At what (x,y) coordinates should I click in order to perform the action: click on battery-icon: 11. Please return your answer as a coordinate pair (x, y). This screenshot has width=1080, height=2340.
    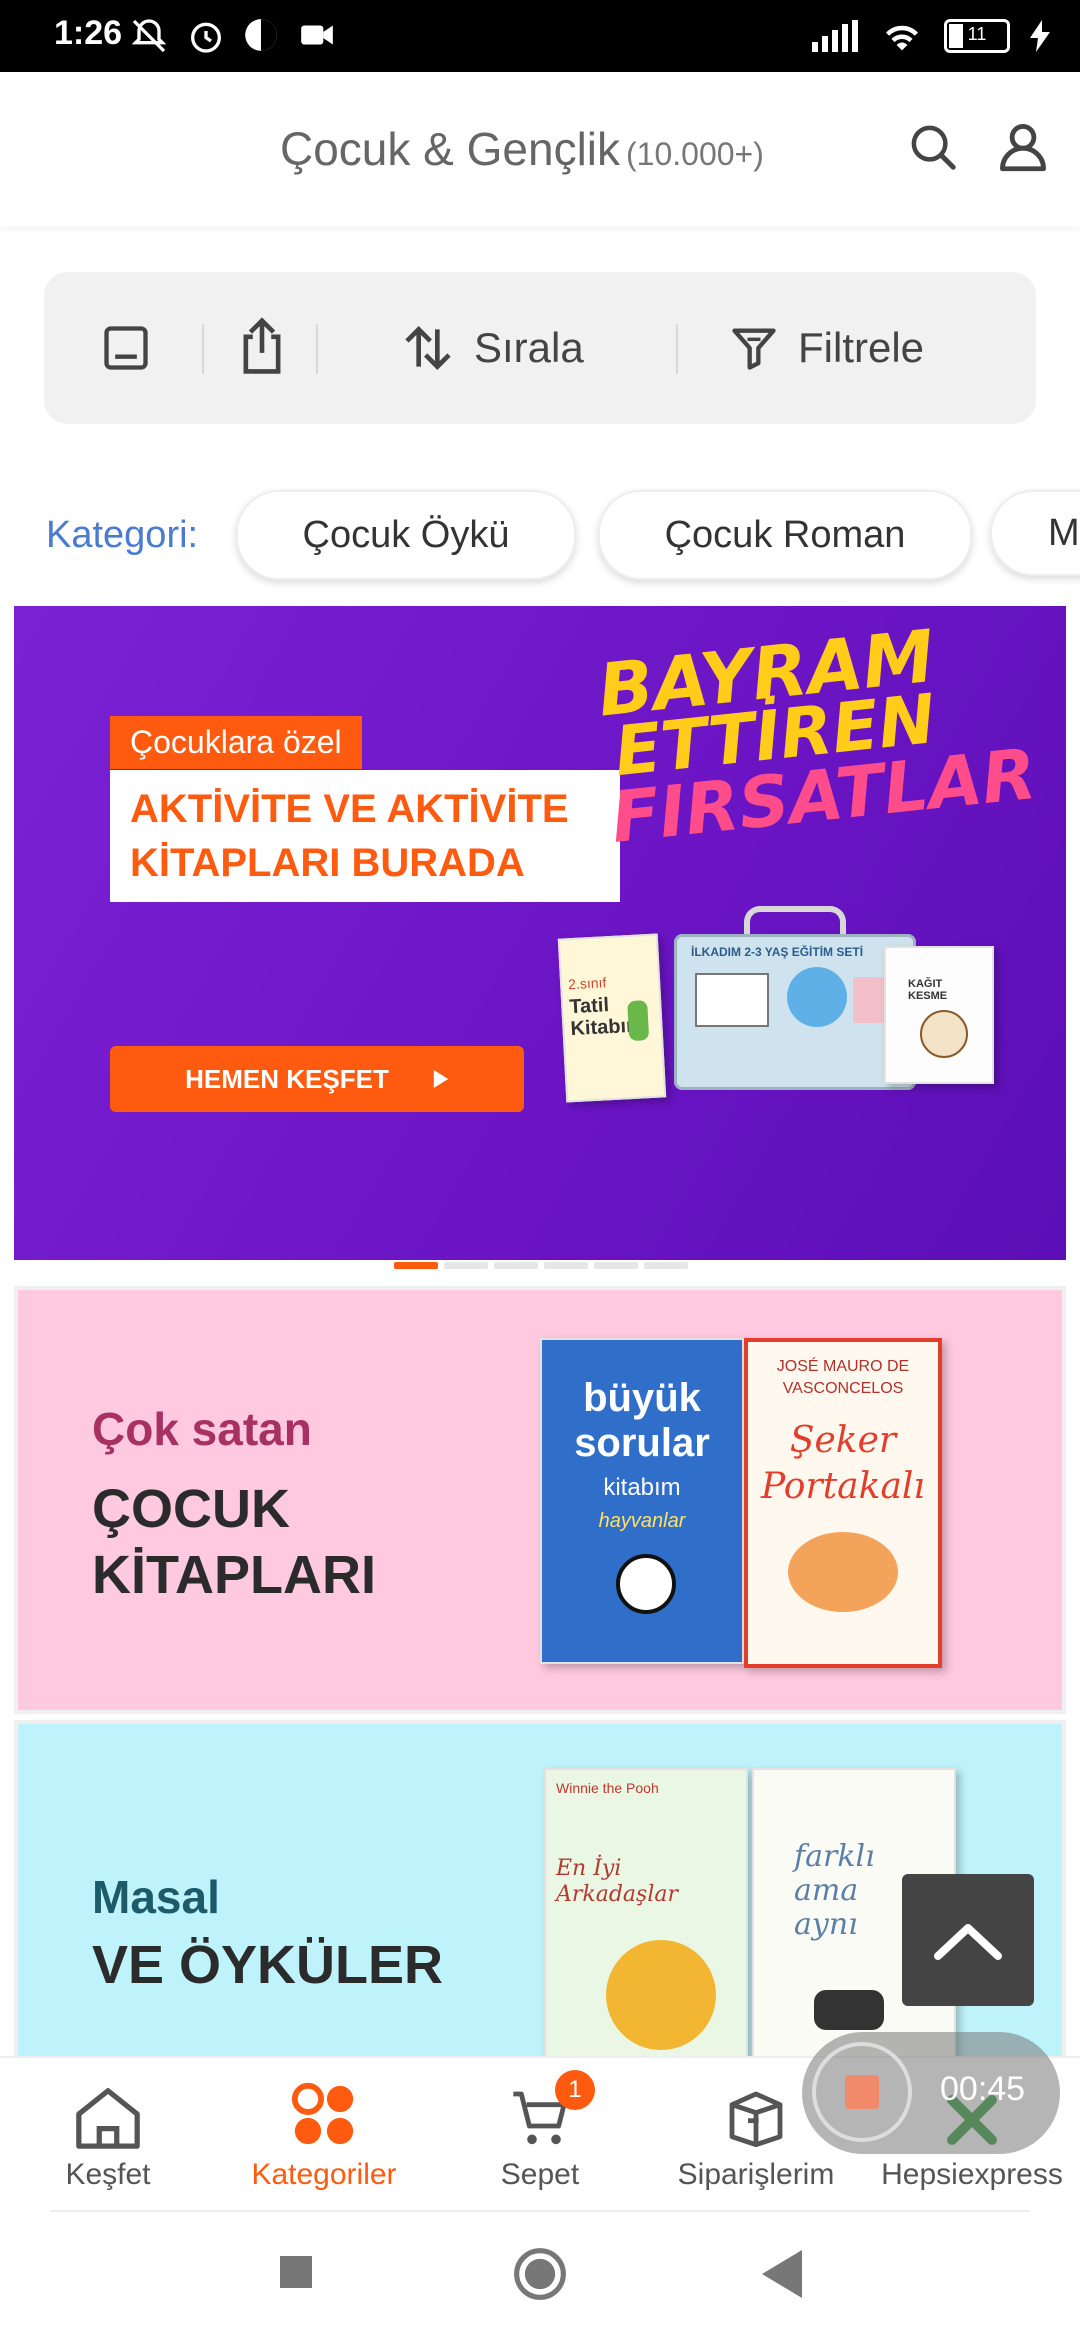
    Looking at the image, I should click on (977, 36).